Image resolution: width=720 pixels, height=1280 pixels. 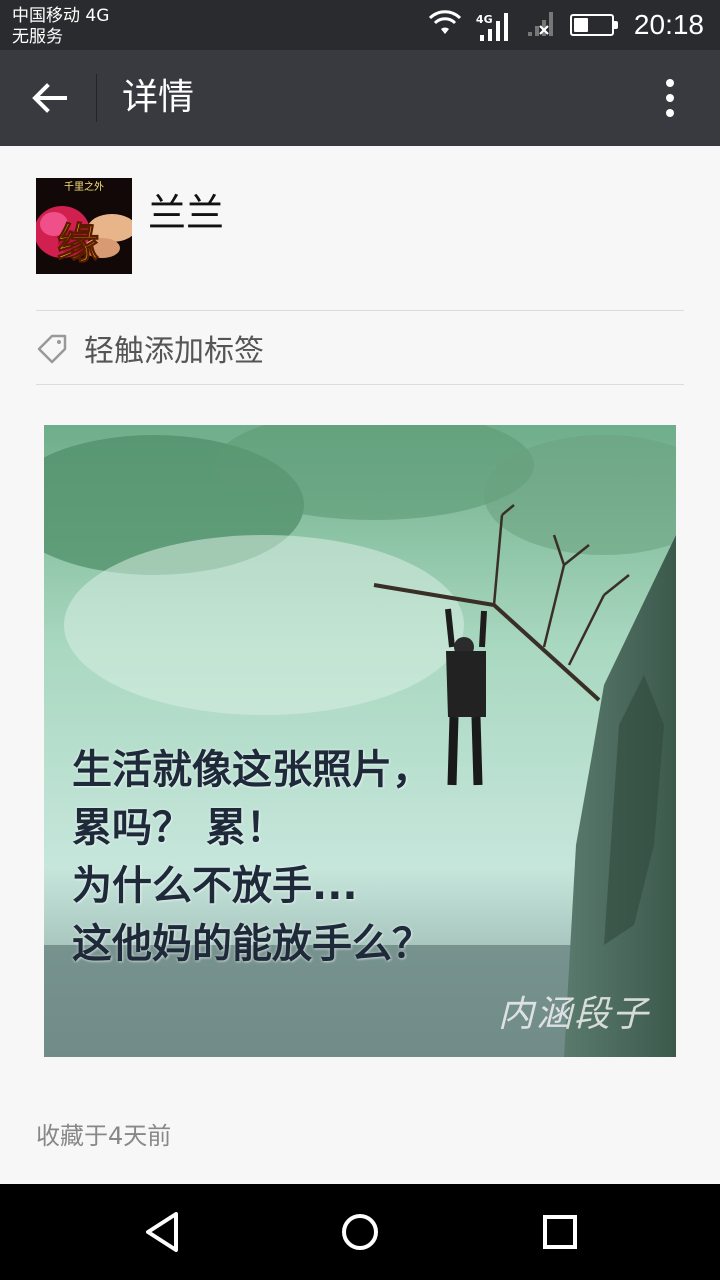 I want to click on page-title: 详情, so click(x=158, y=97).